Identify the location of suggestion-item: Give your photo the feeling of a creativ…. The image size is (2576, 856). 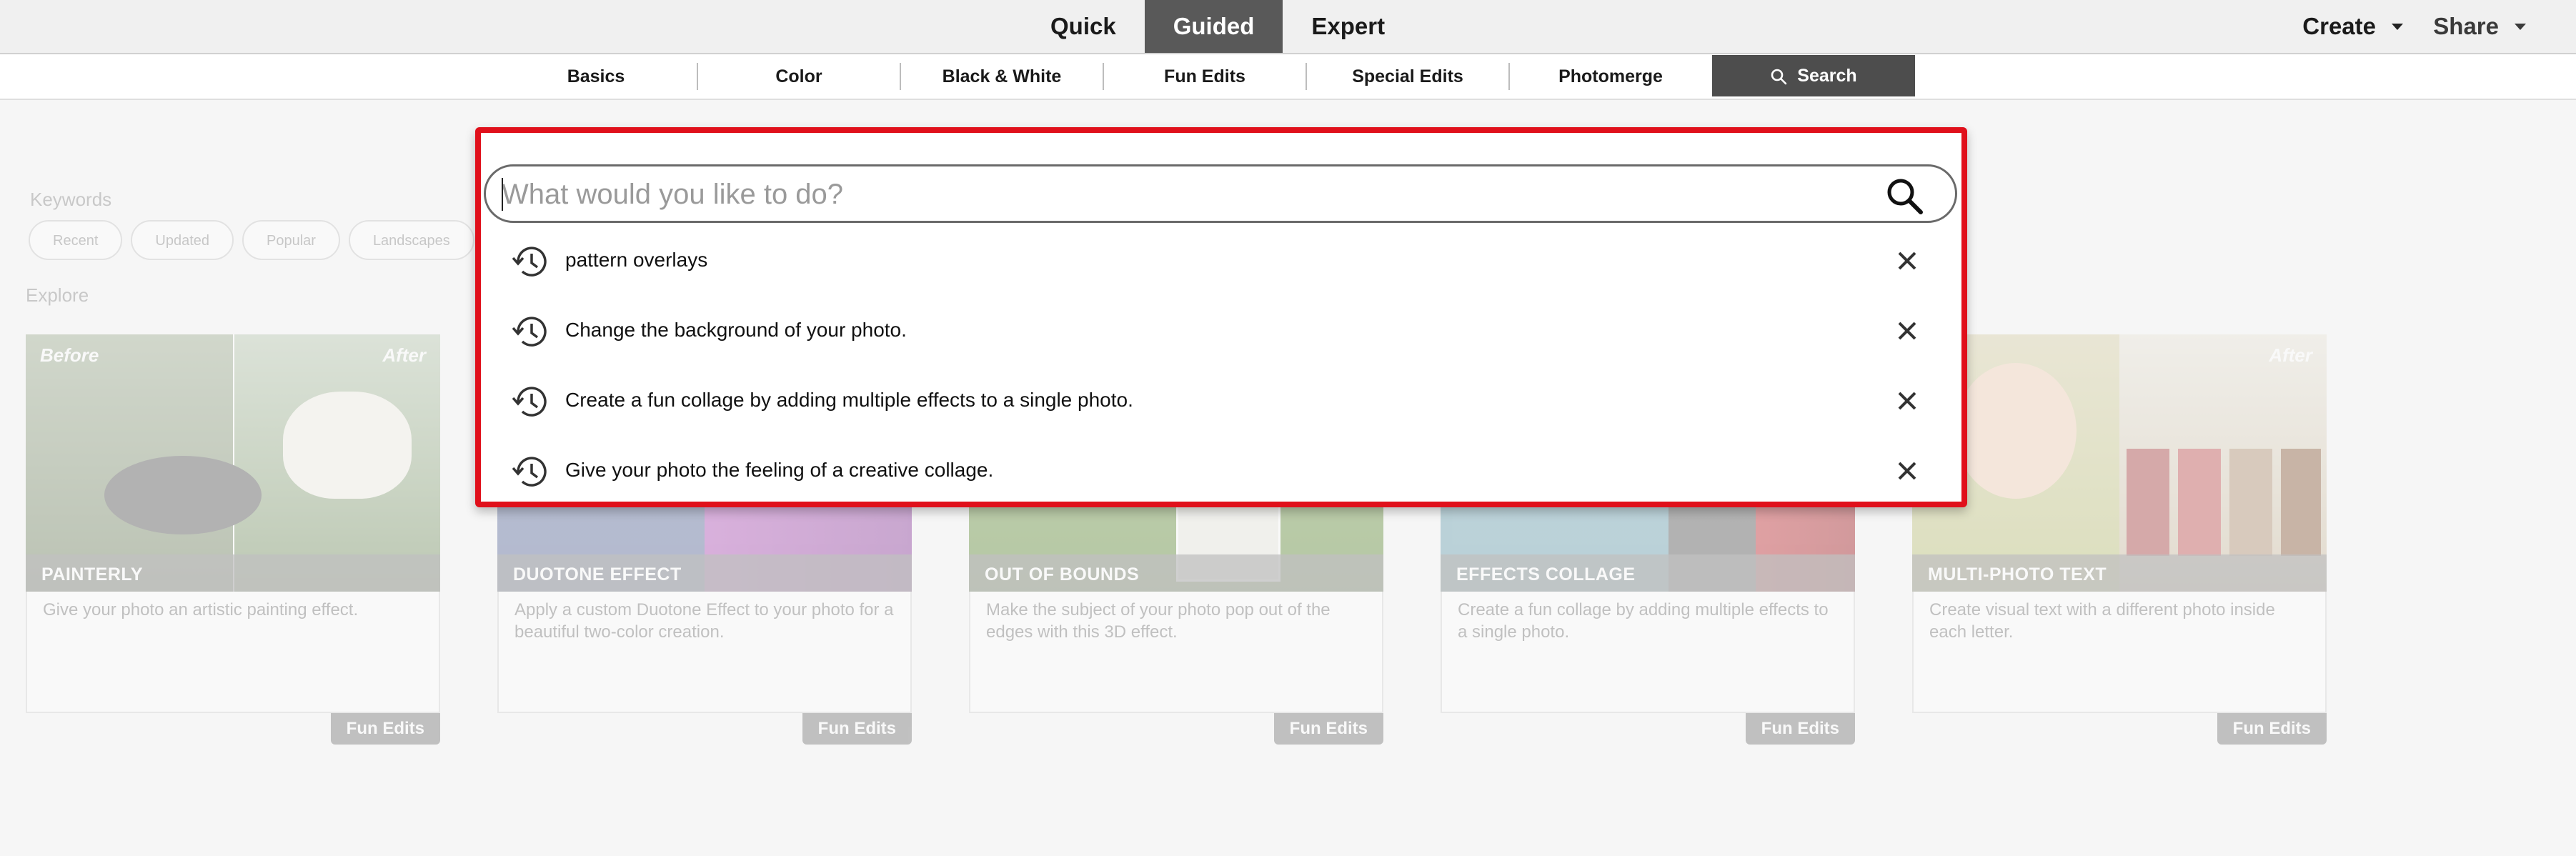
(1221, 472).